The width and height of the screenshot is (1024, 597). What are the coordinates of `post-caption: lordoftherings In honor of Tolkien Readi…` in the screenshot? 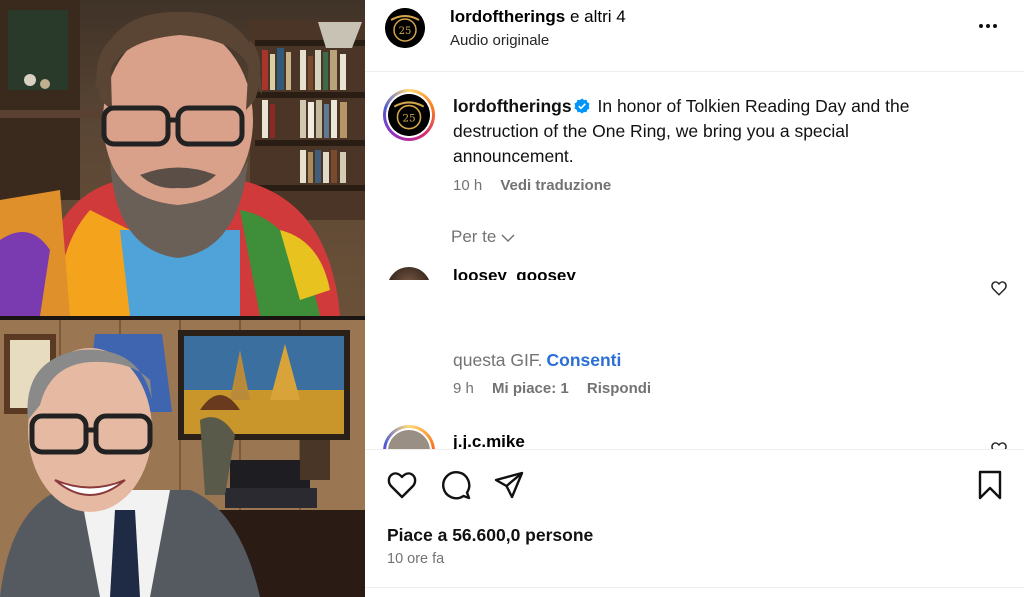 It's located at (703, 131).